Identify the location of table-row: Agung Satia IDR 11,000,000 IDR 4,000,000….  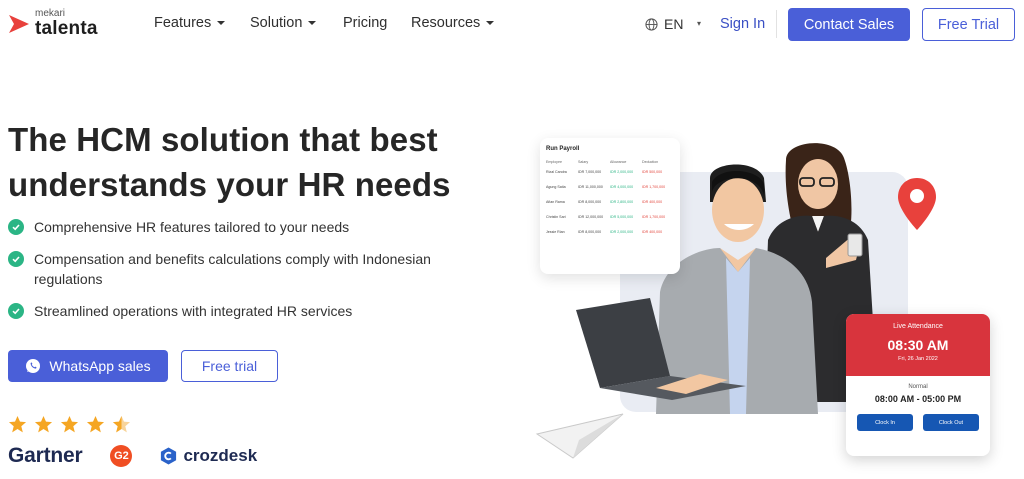
(610, 187).